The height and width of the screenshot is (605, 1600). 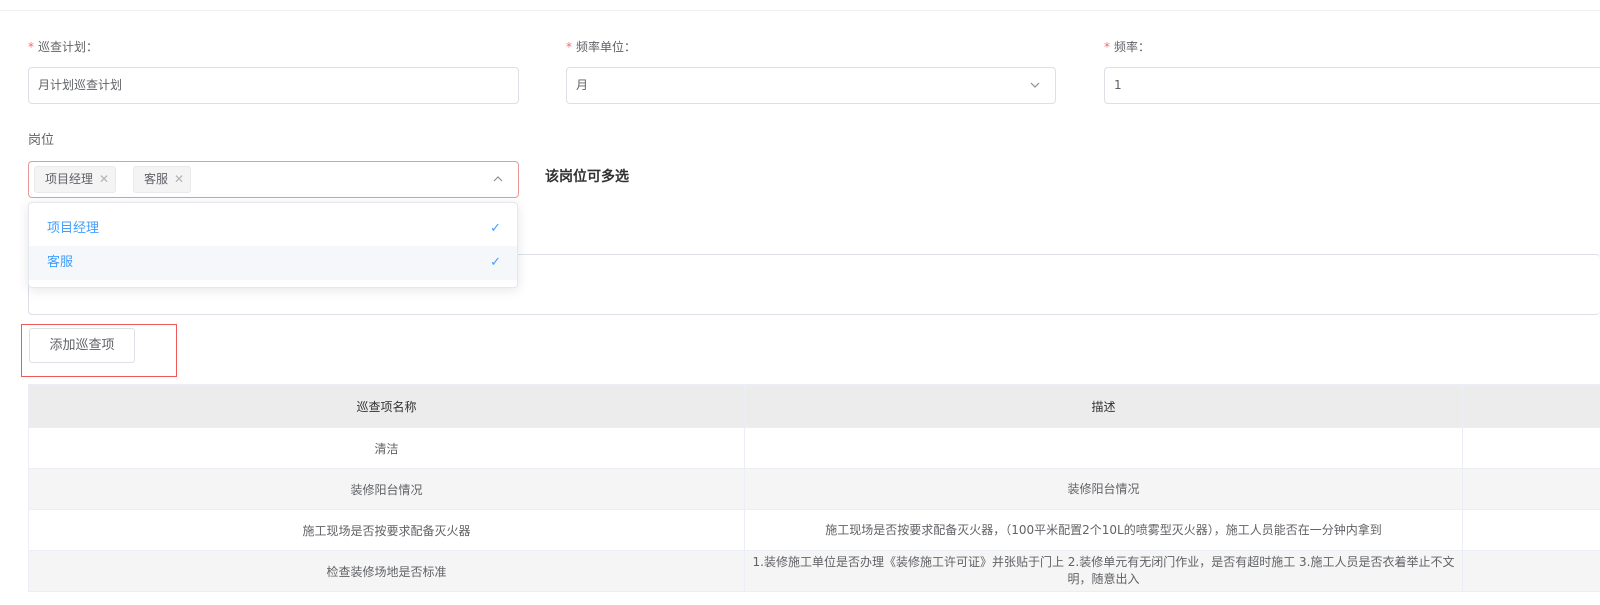 I want to click on plan-label-text: 巡查计划：, so click(x=68, y=47).